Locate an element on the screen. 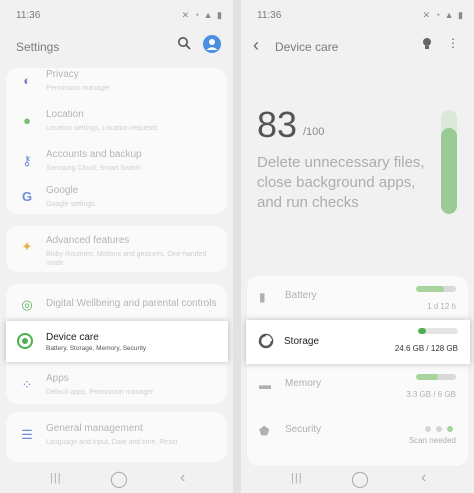  google-icon: G is located at coordinates (27, 196).